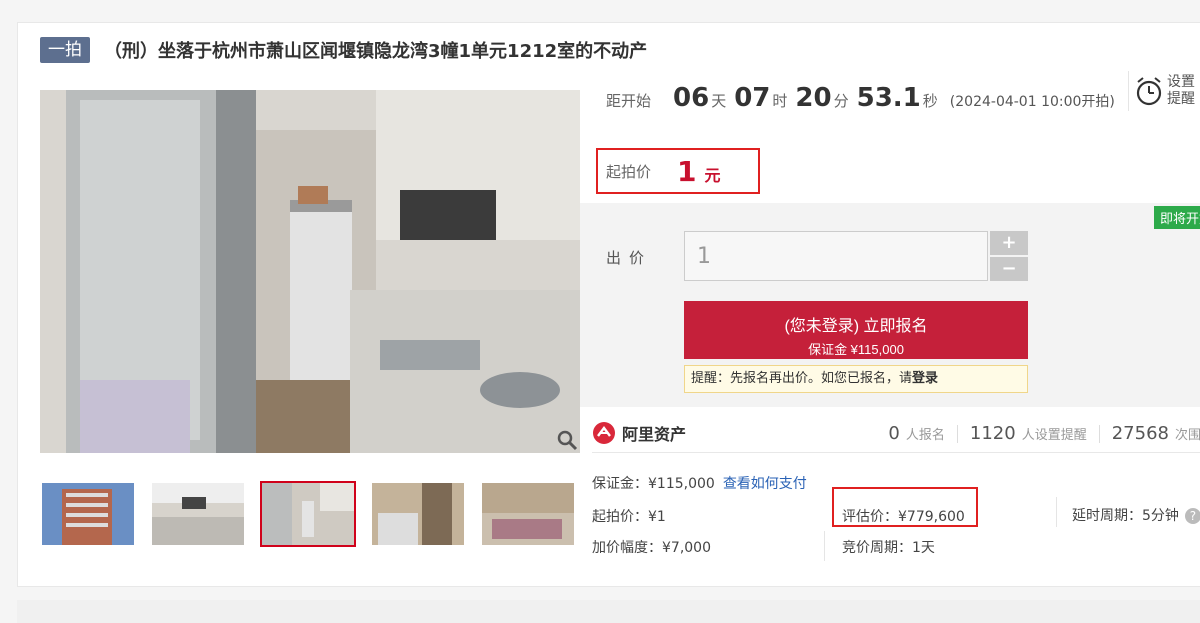 Image resolution: width=1200 pixels, height=623 pixels. What do you see at coordinates (930, 101) in the screenshot?
I see `countdown-seconds-unit: 秒` at bounding box center [930, 101].